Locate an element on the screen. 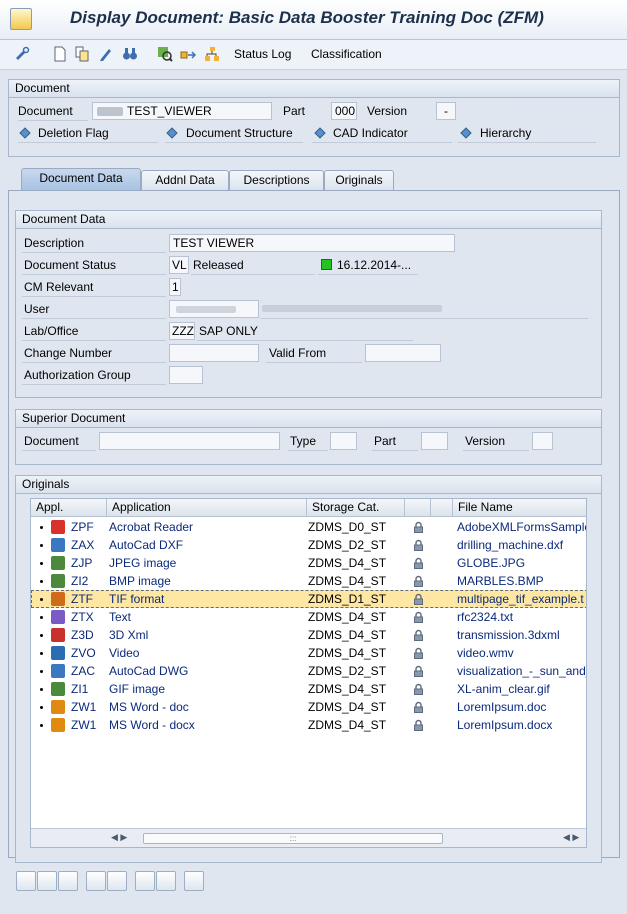  version-field: - is located at coordinates (446, 111).